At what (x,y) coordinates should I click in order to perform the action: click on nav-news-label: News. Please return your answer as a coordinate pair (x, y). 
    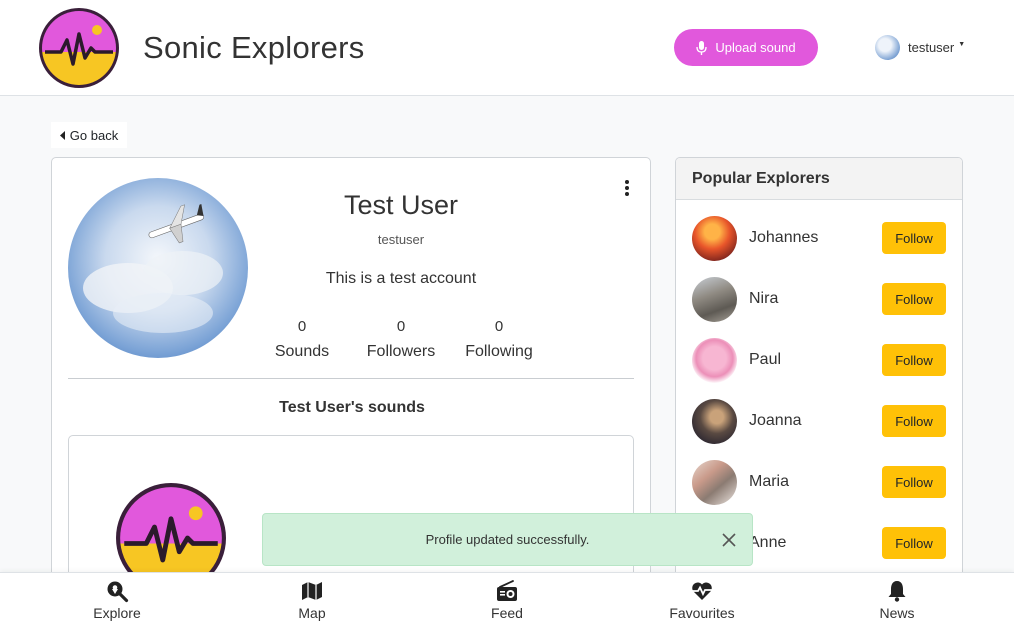
    Looking at the image, I should click on (897, 613).